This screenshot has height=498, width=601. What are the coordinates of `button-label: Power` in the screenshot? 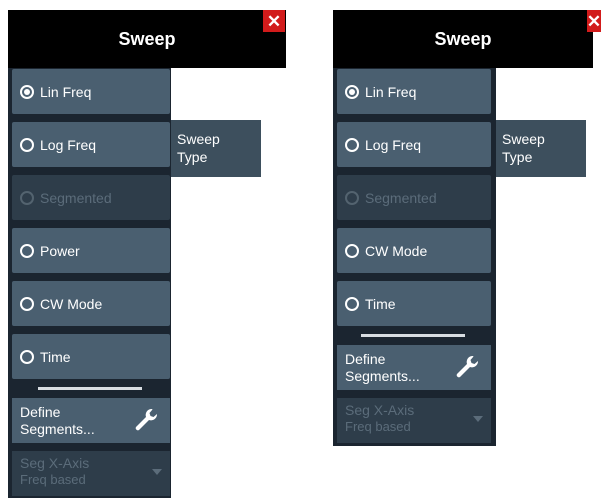 It's located at (60, 250).